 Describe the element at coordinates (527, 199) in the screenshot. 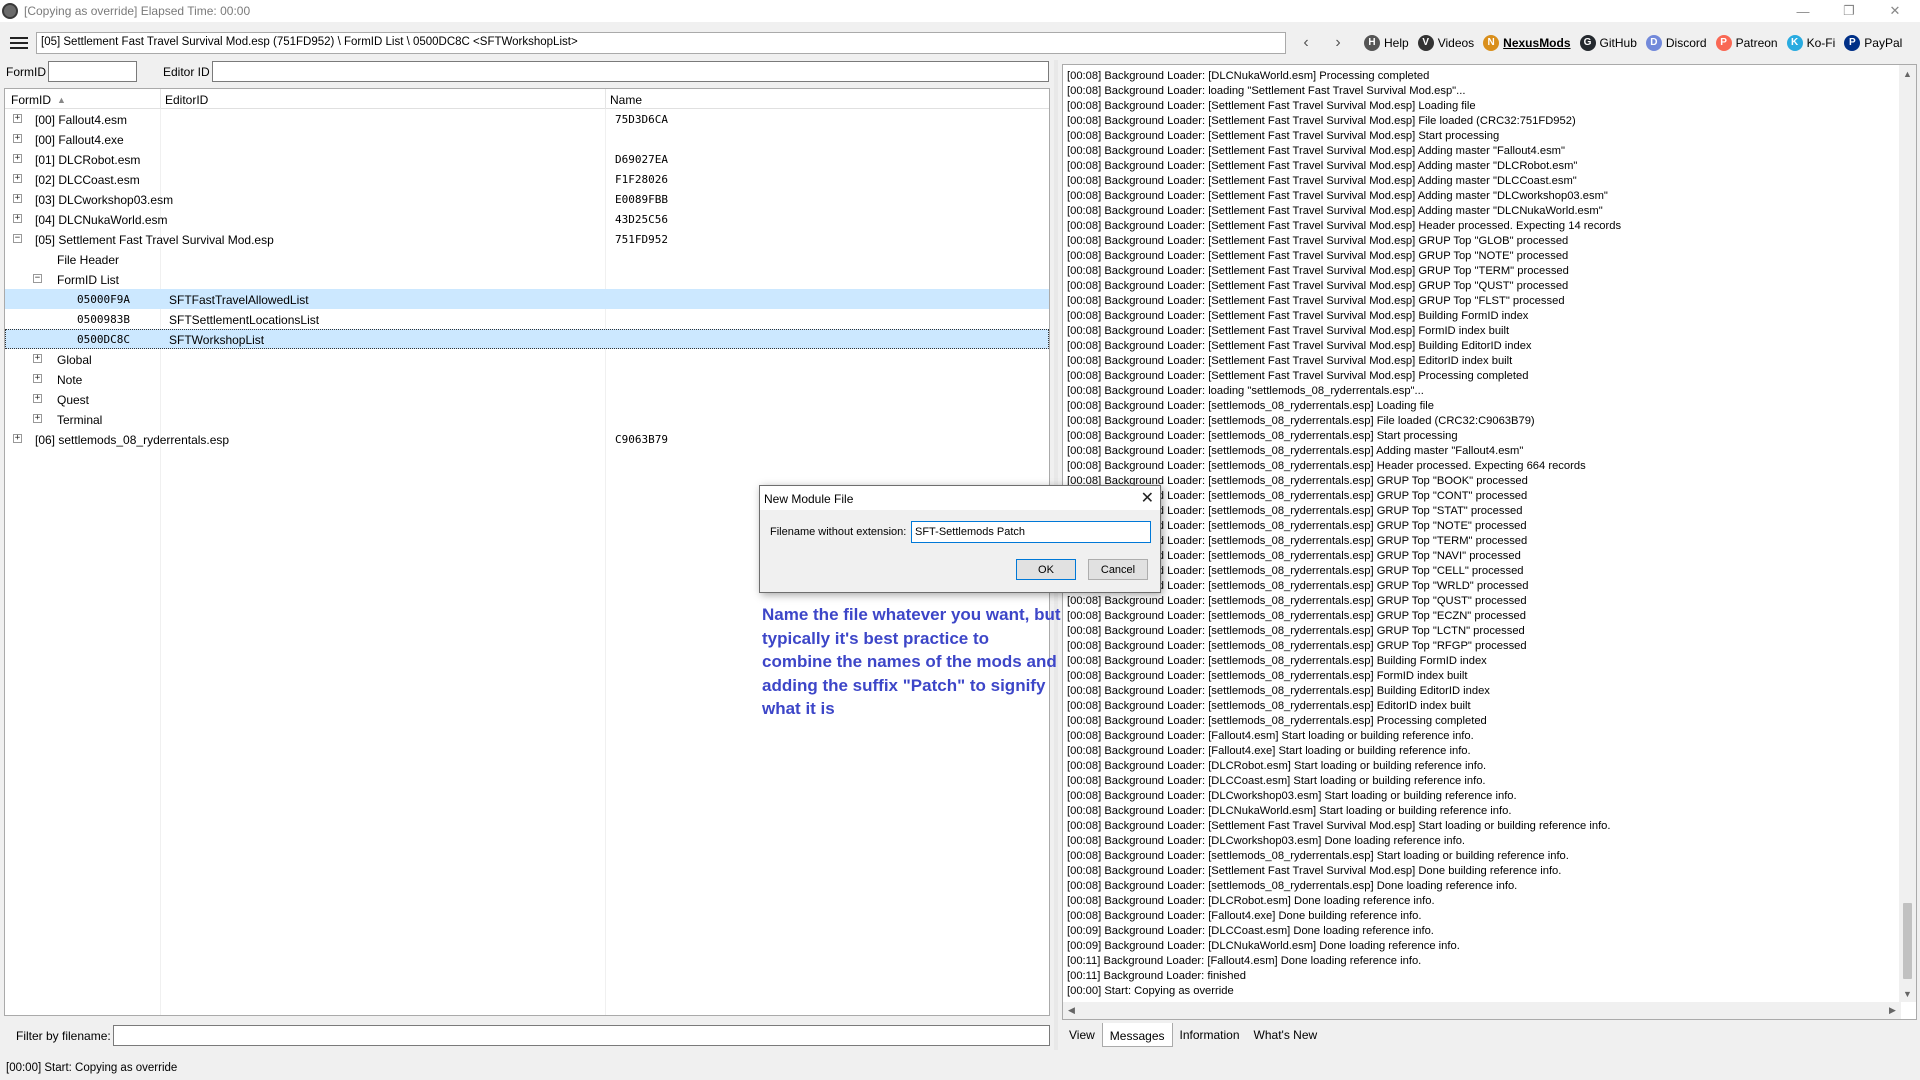

I see `tree-row: + [03] DLCworkshop03.esm E0089FBB` at that location.